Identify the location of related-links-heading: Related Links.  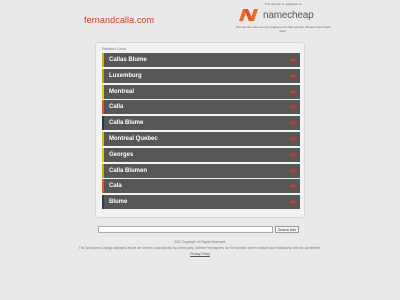
(114, 48).